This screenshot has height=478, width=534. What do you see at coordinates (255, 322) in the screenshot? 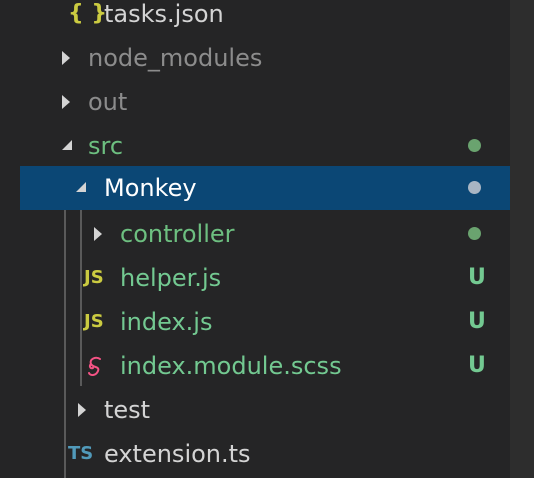
I see `tree-item-index-js: JS index.js U` at bounding box center [255, 322].